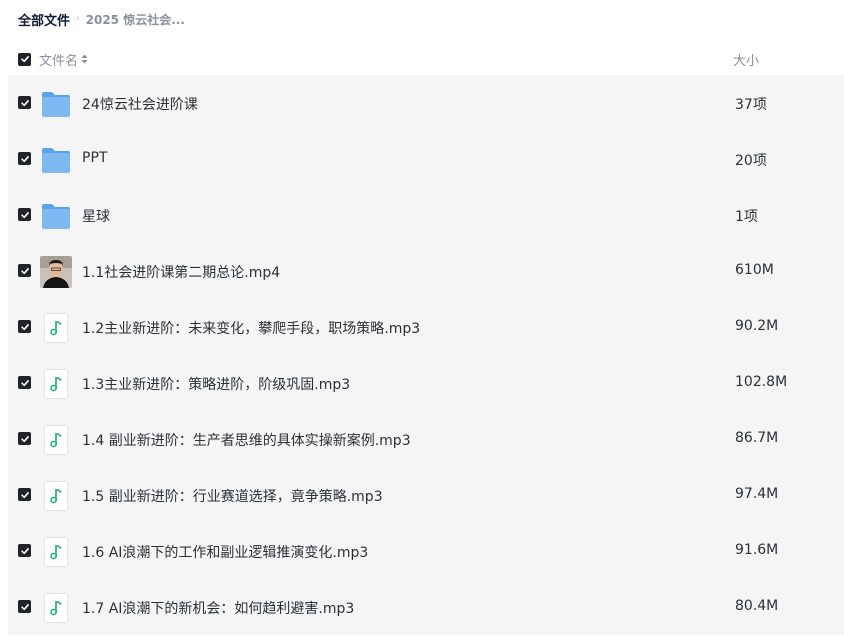 This screenshot has width=844, height=637. Describe the element at coordinates (423, 59) in the screenshot. I see `list-header: 文件名 大小` at that location.